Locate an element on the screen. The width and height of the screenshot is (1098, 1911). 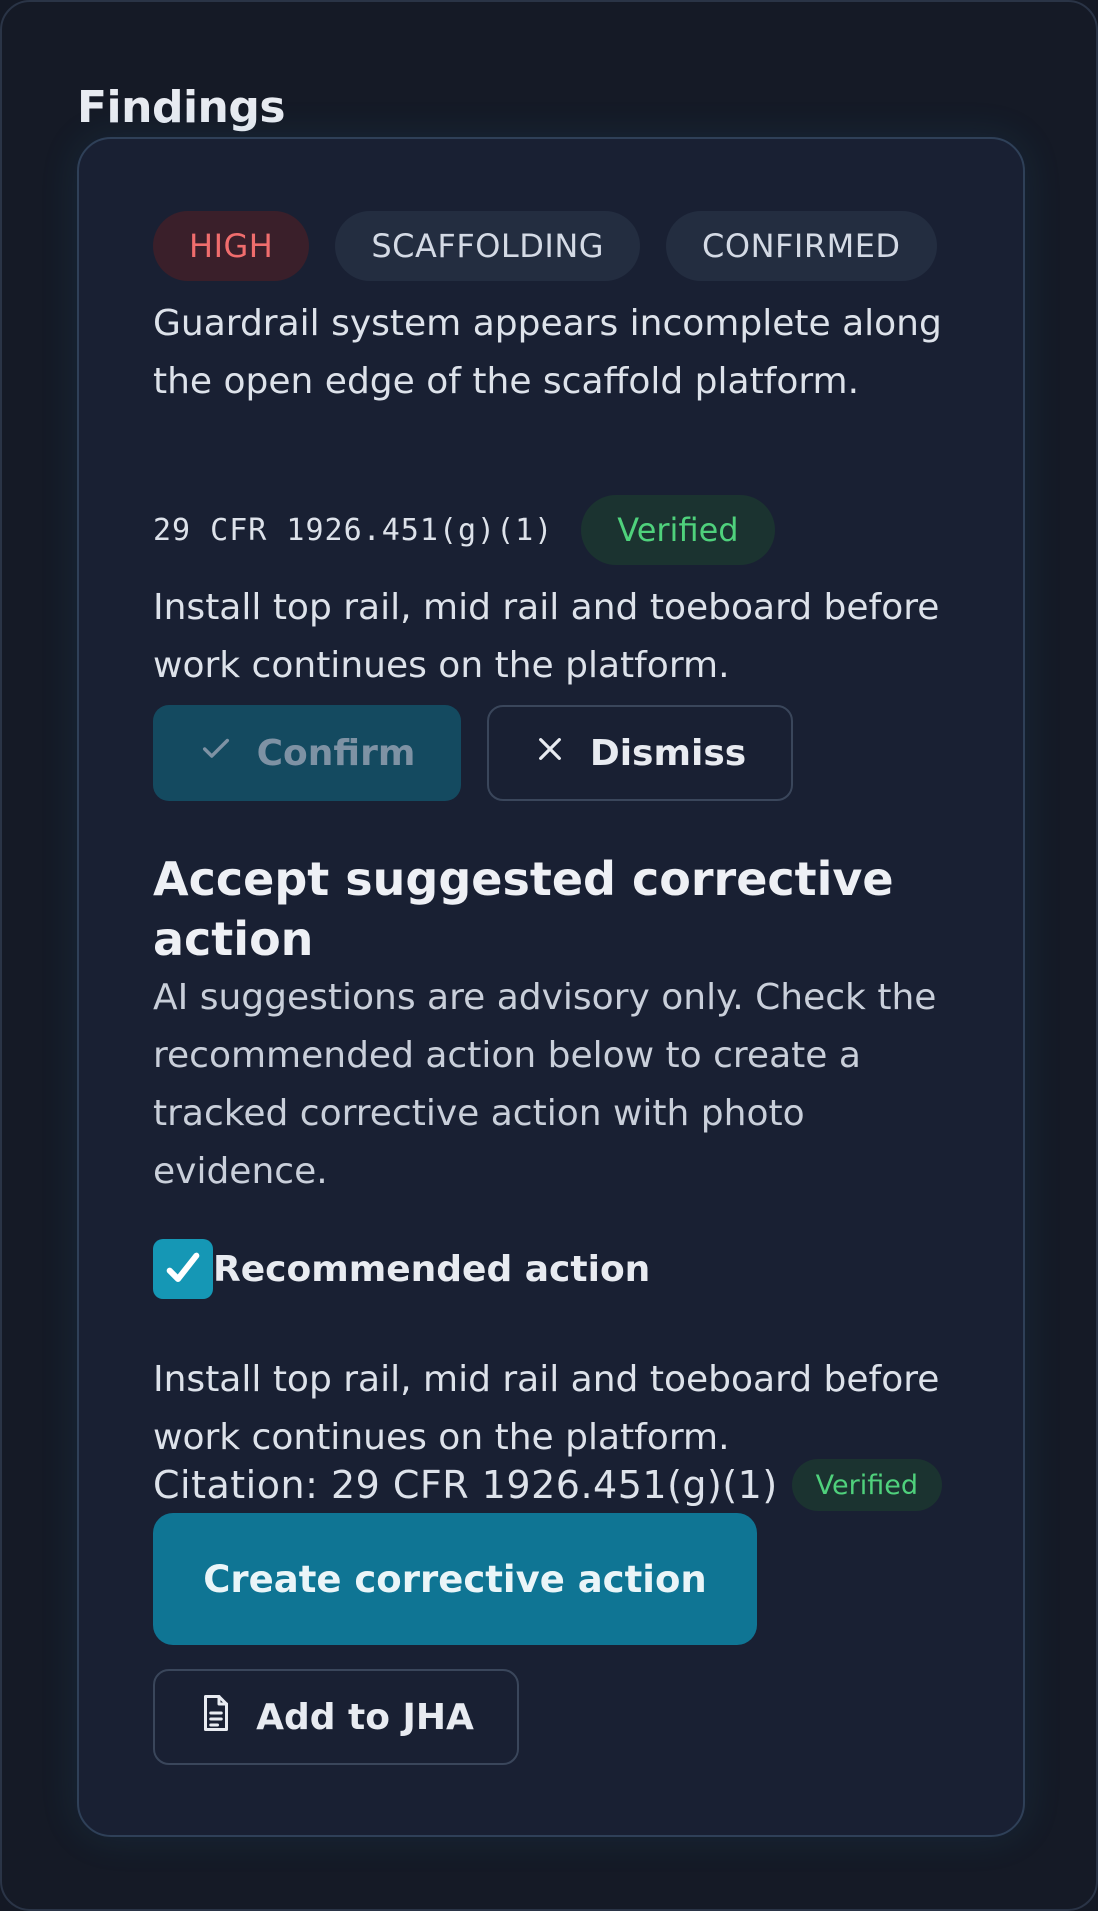
checkbox-label: Recommended action is located at coordinates (432, 1269).